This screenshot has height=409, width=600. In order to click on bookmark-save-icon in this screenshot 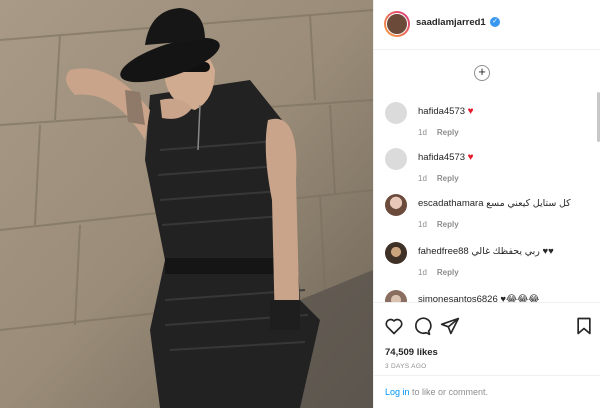, I will do `click(584, 326)`.